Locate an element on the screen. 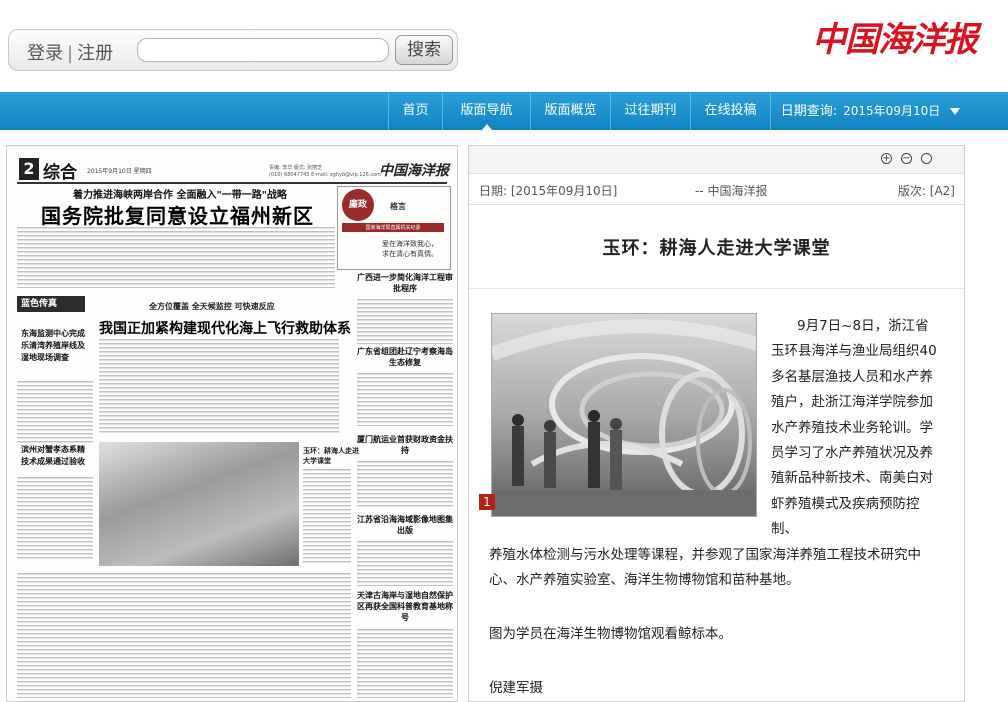 Image resolution: width=1008 pixels, height=702 pixels. title-divider is located at coordinates (716, 288).